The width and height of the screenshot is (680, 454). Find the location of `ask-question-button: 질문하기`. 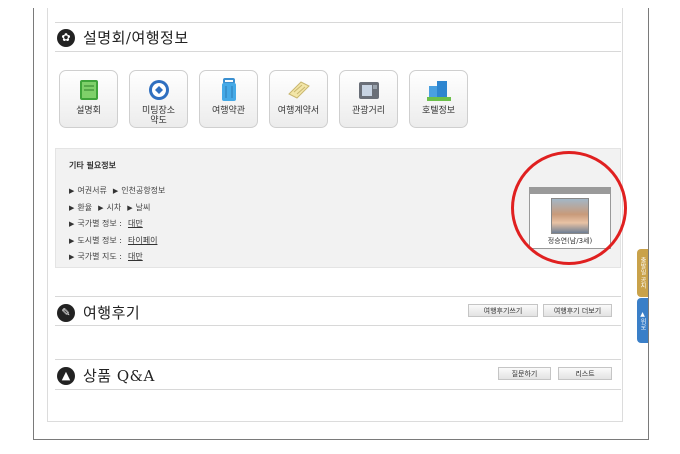

ask-question-button: 질문하기 is located at coordinates (524, 373).